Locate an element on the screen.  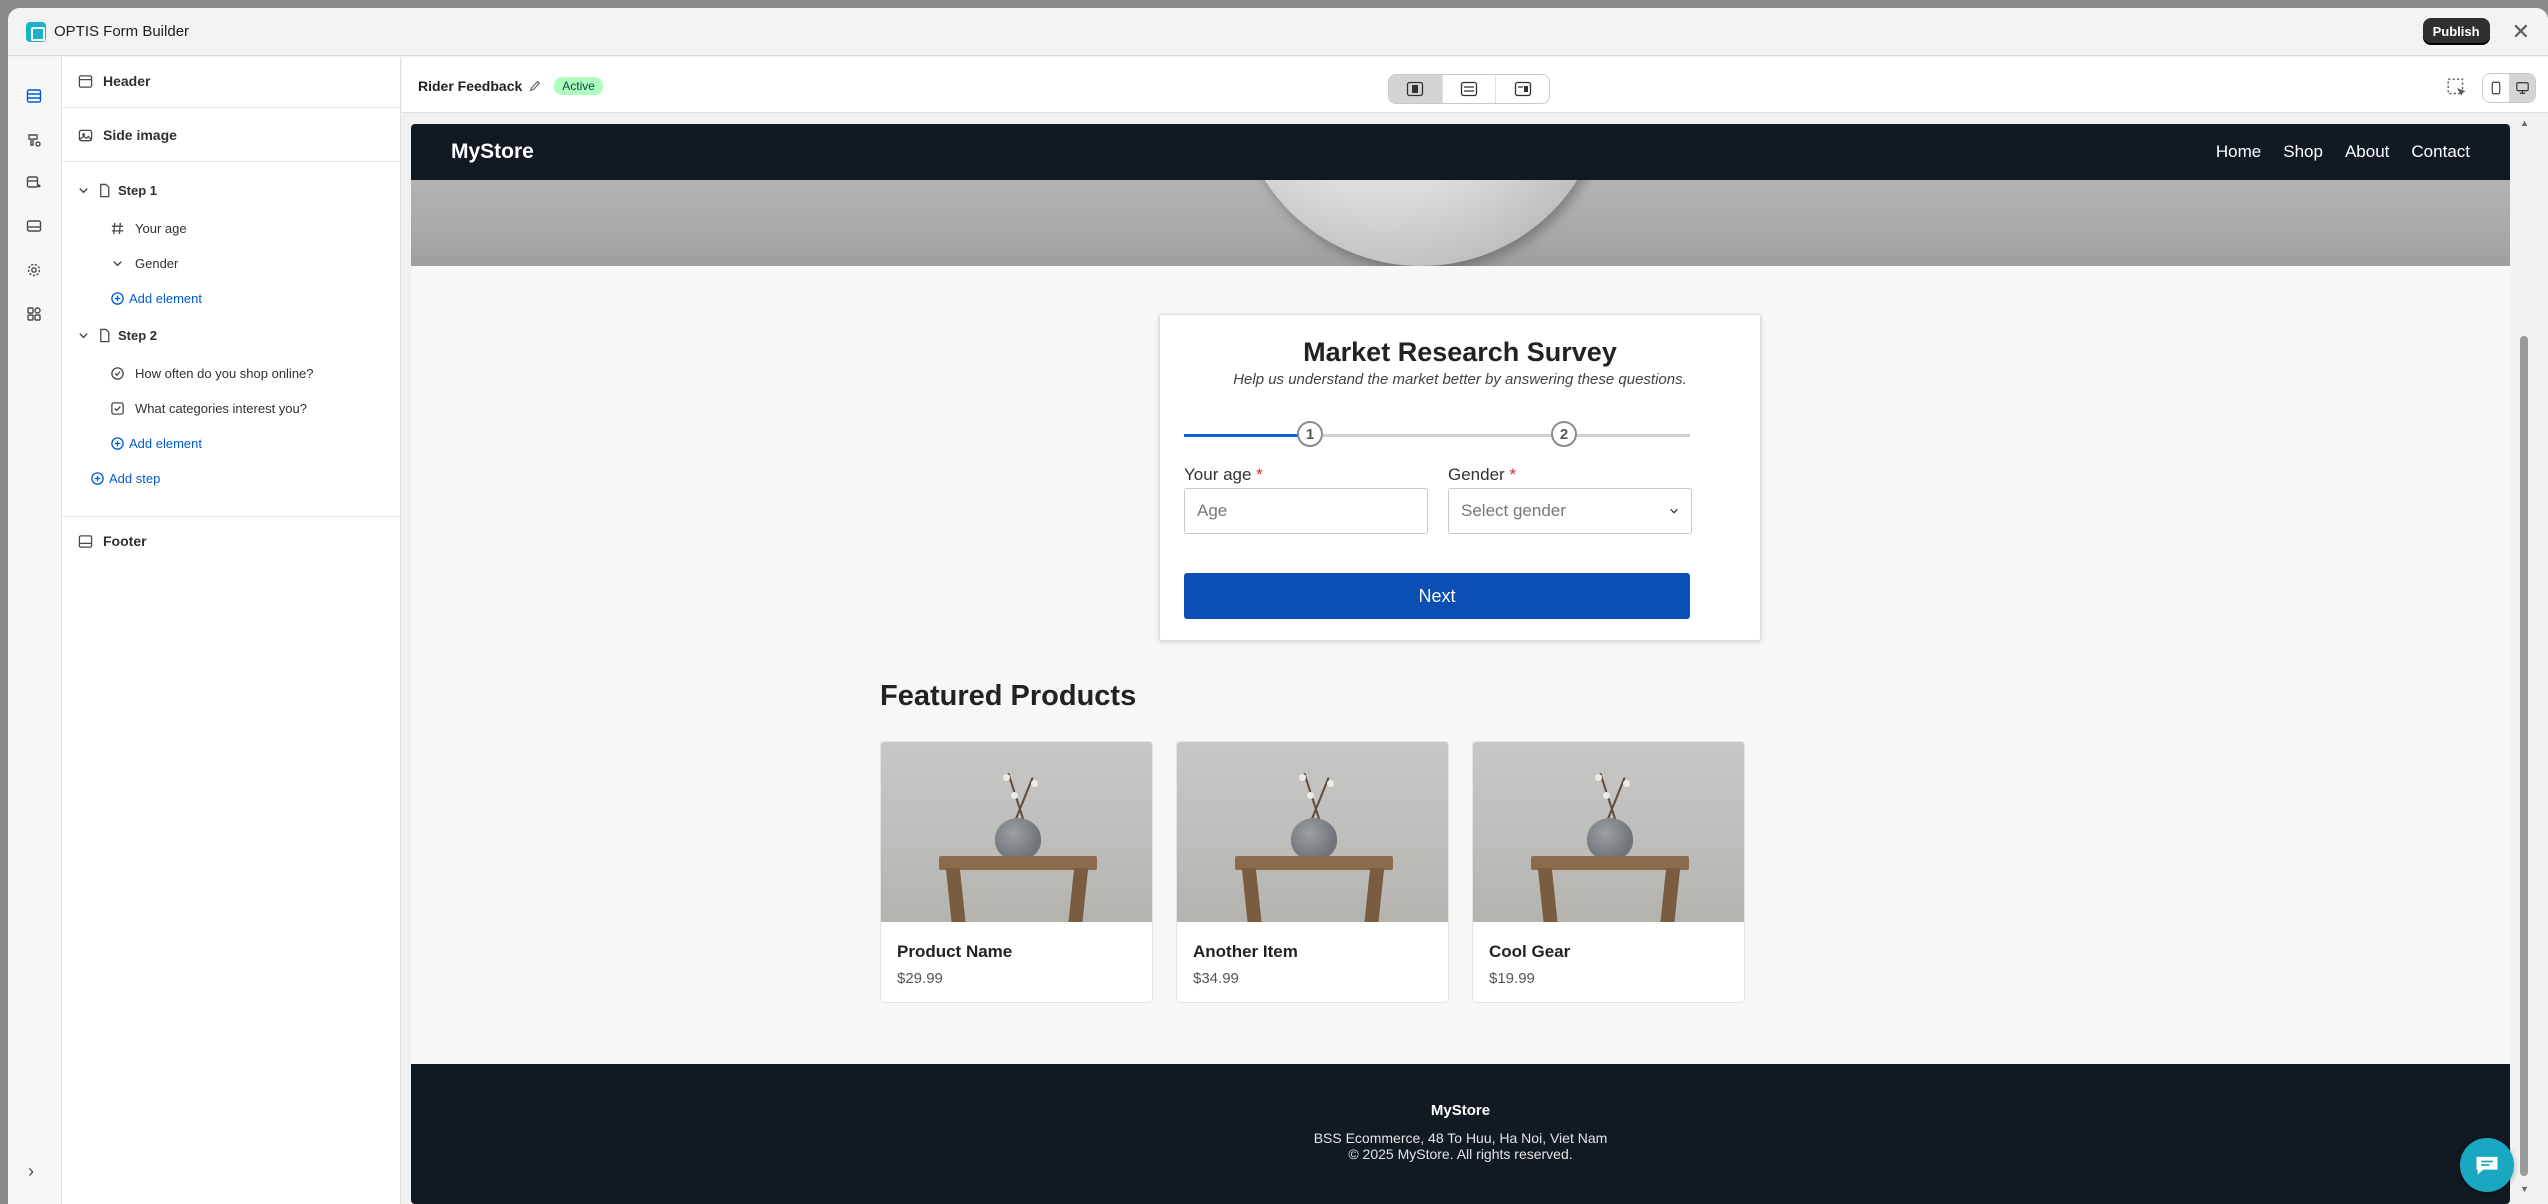
mobile-view-button is located at coordinates (2496, 88).